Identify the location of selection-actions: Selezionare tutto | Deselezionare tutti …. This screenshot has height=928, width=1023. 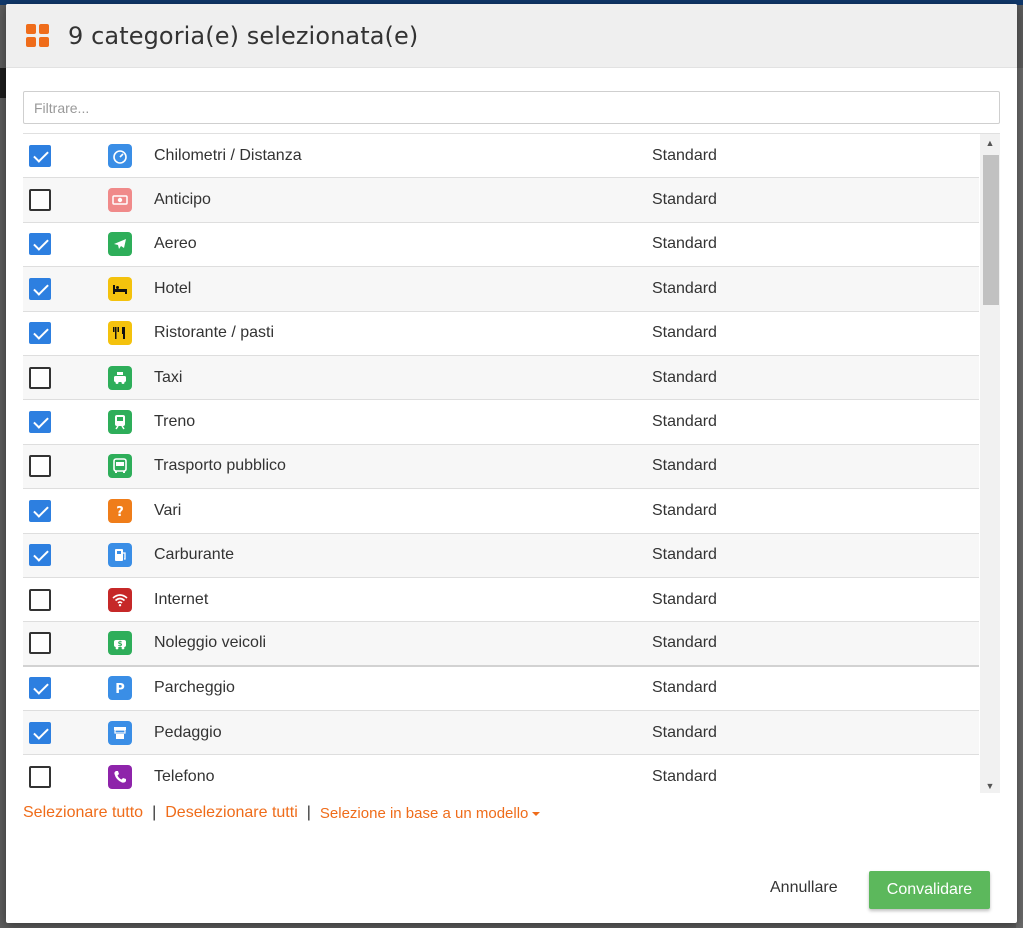
(282, 813).